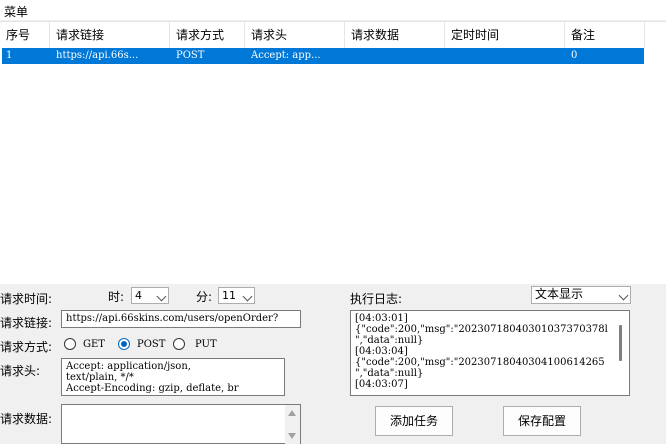  Describe the element at coordinates (507, 56) in the screenshot. I see `cell-time` at that location.